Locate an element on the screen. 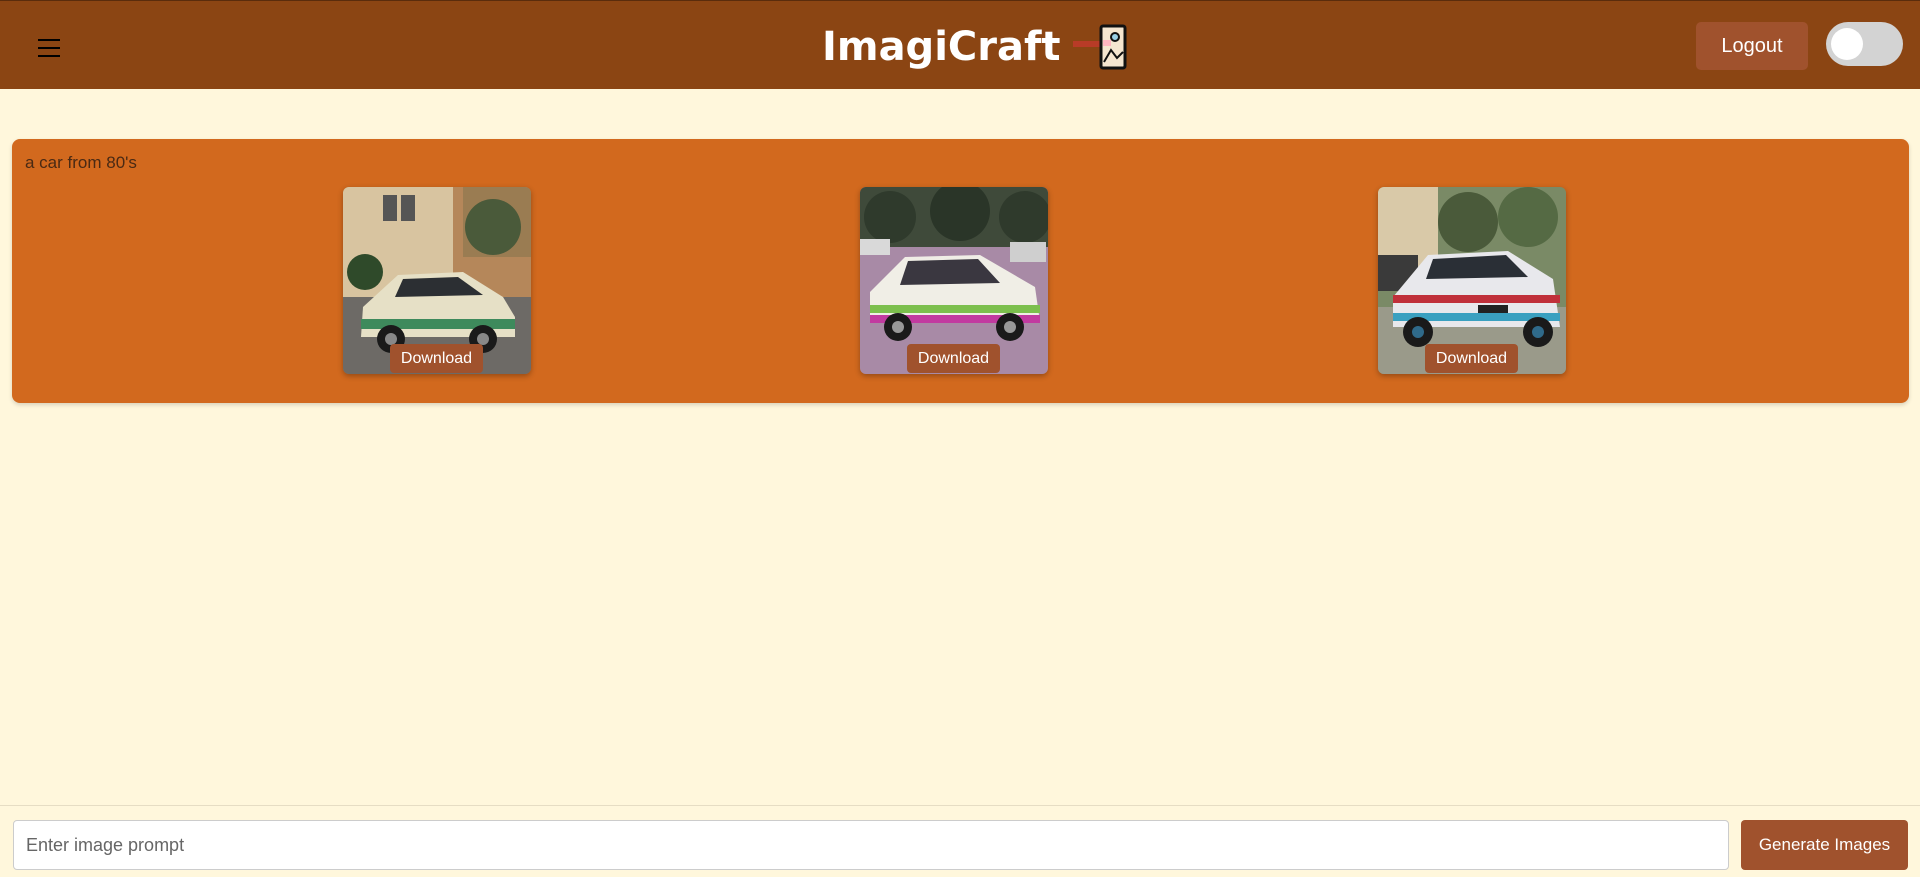  generated-image-3: Download is located at coordinates (1472, 280).